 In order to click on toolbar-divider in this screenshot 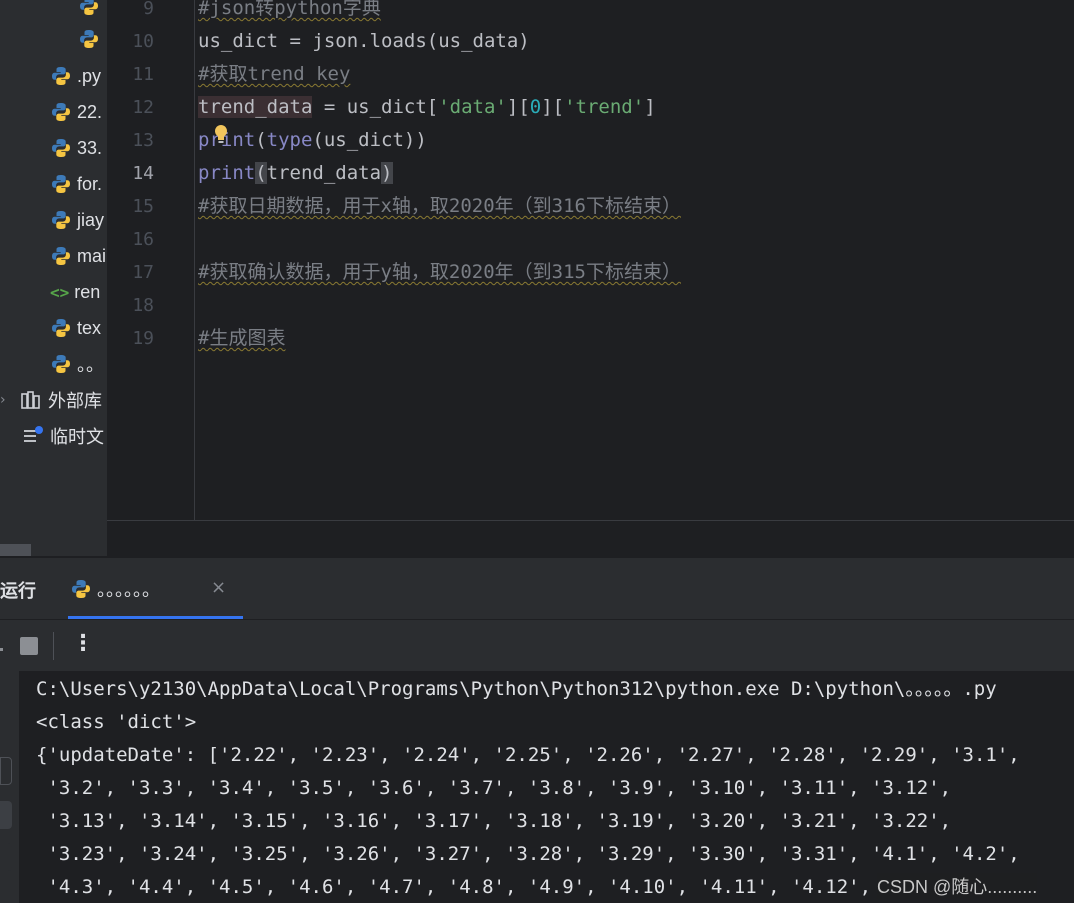, I will do `click(53, 646)`.